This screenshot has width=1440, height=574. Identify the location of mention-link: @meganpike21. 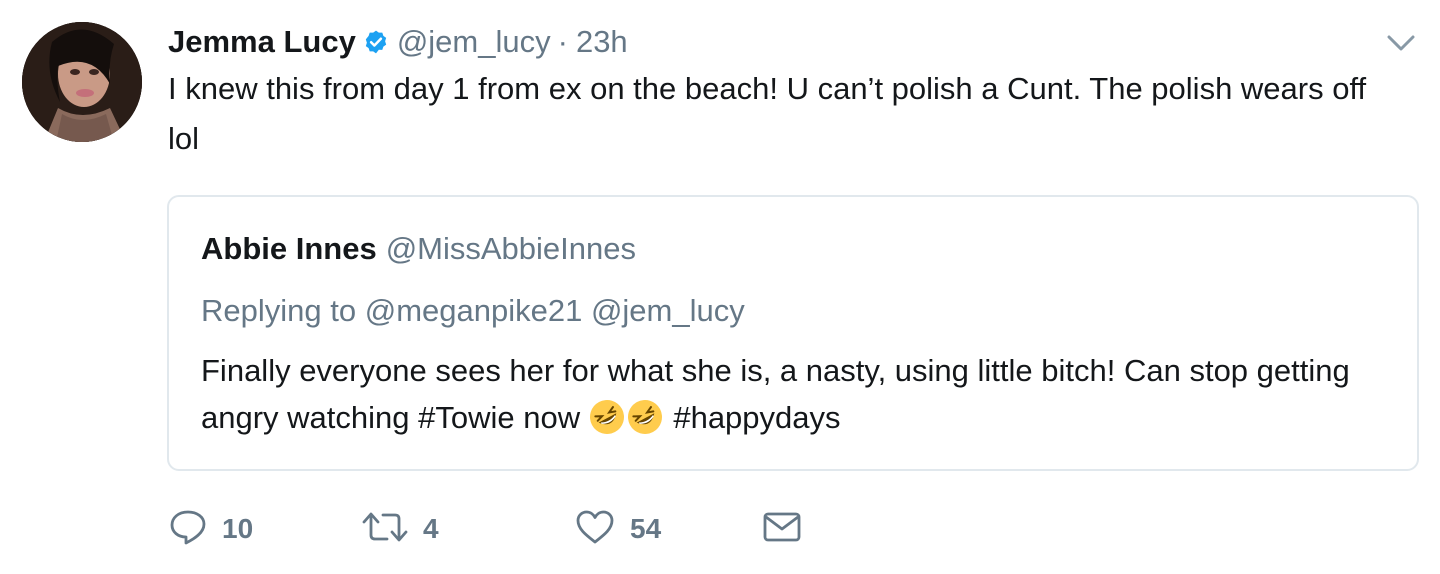
(474, 310).